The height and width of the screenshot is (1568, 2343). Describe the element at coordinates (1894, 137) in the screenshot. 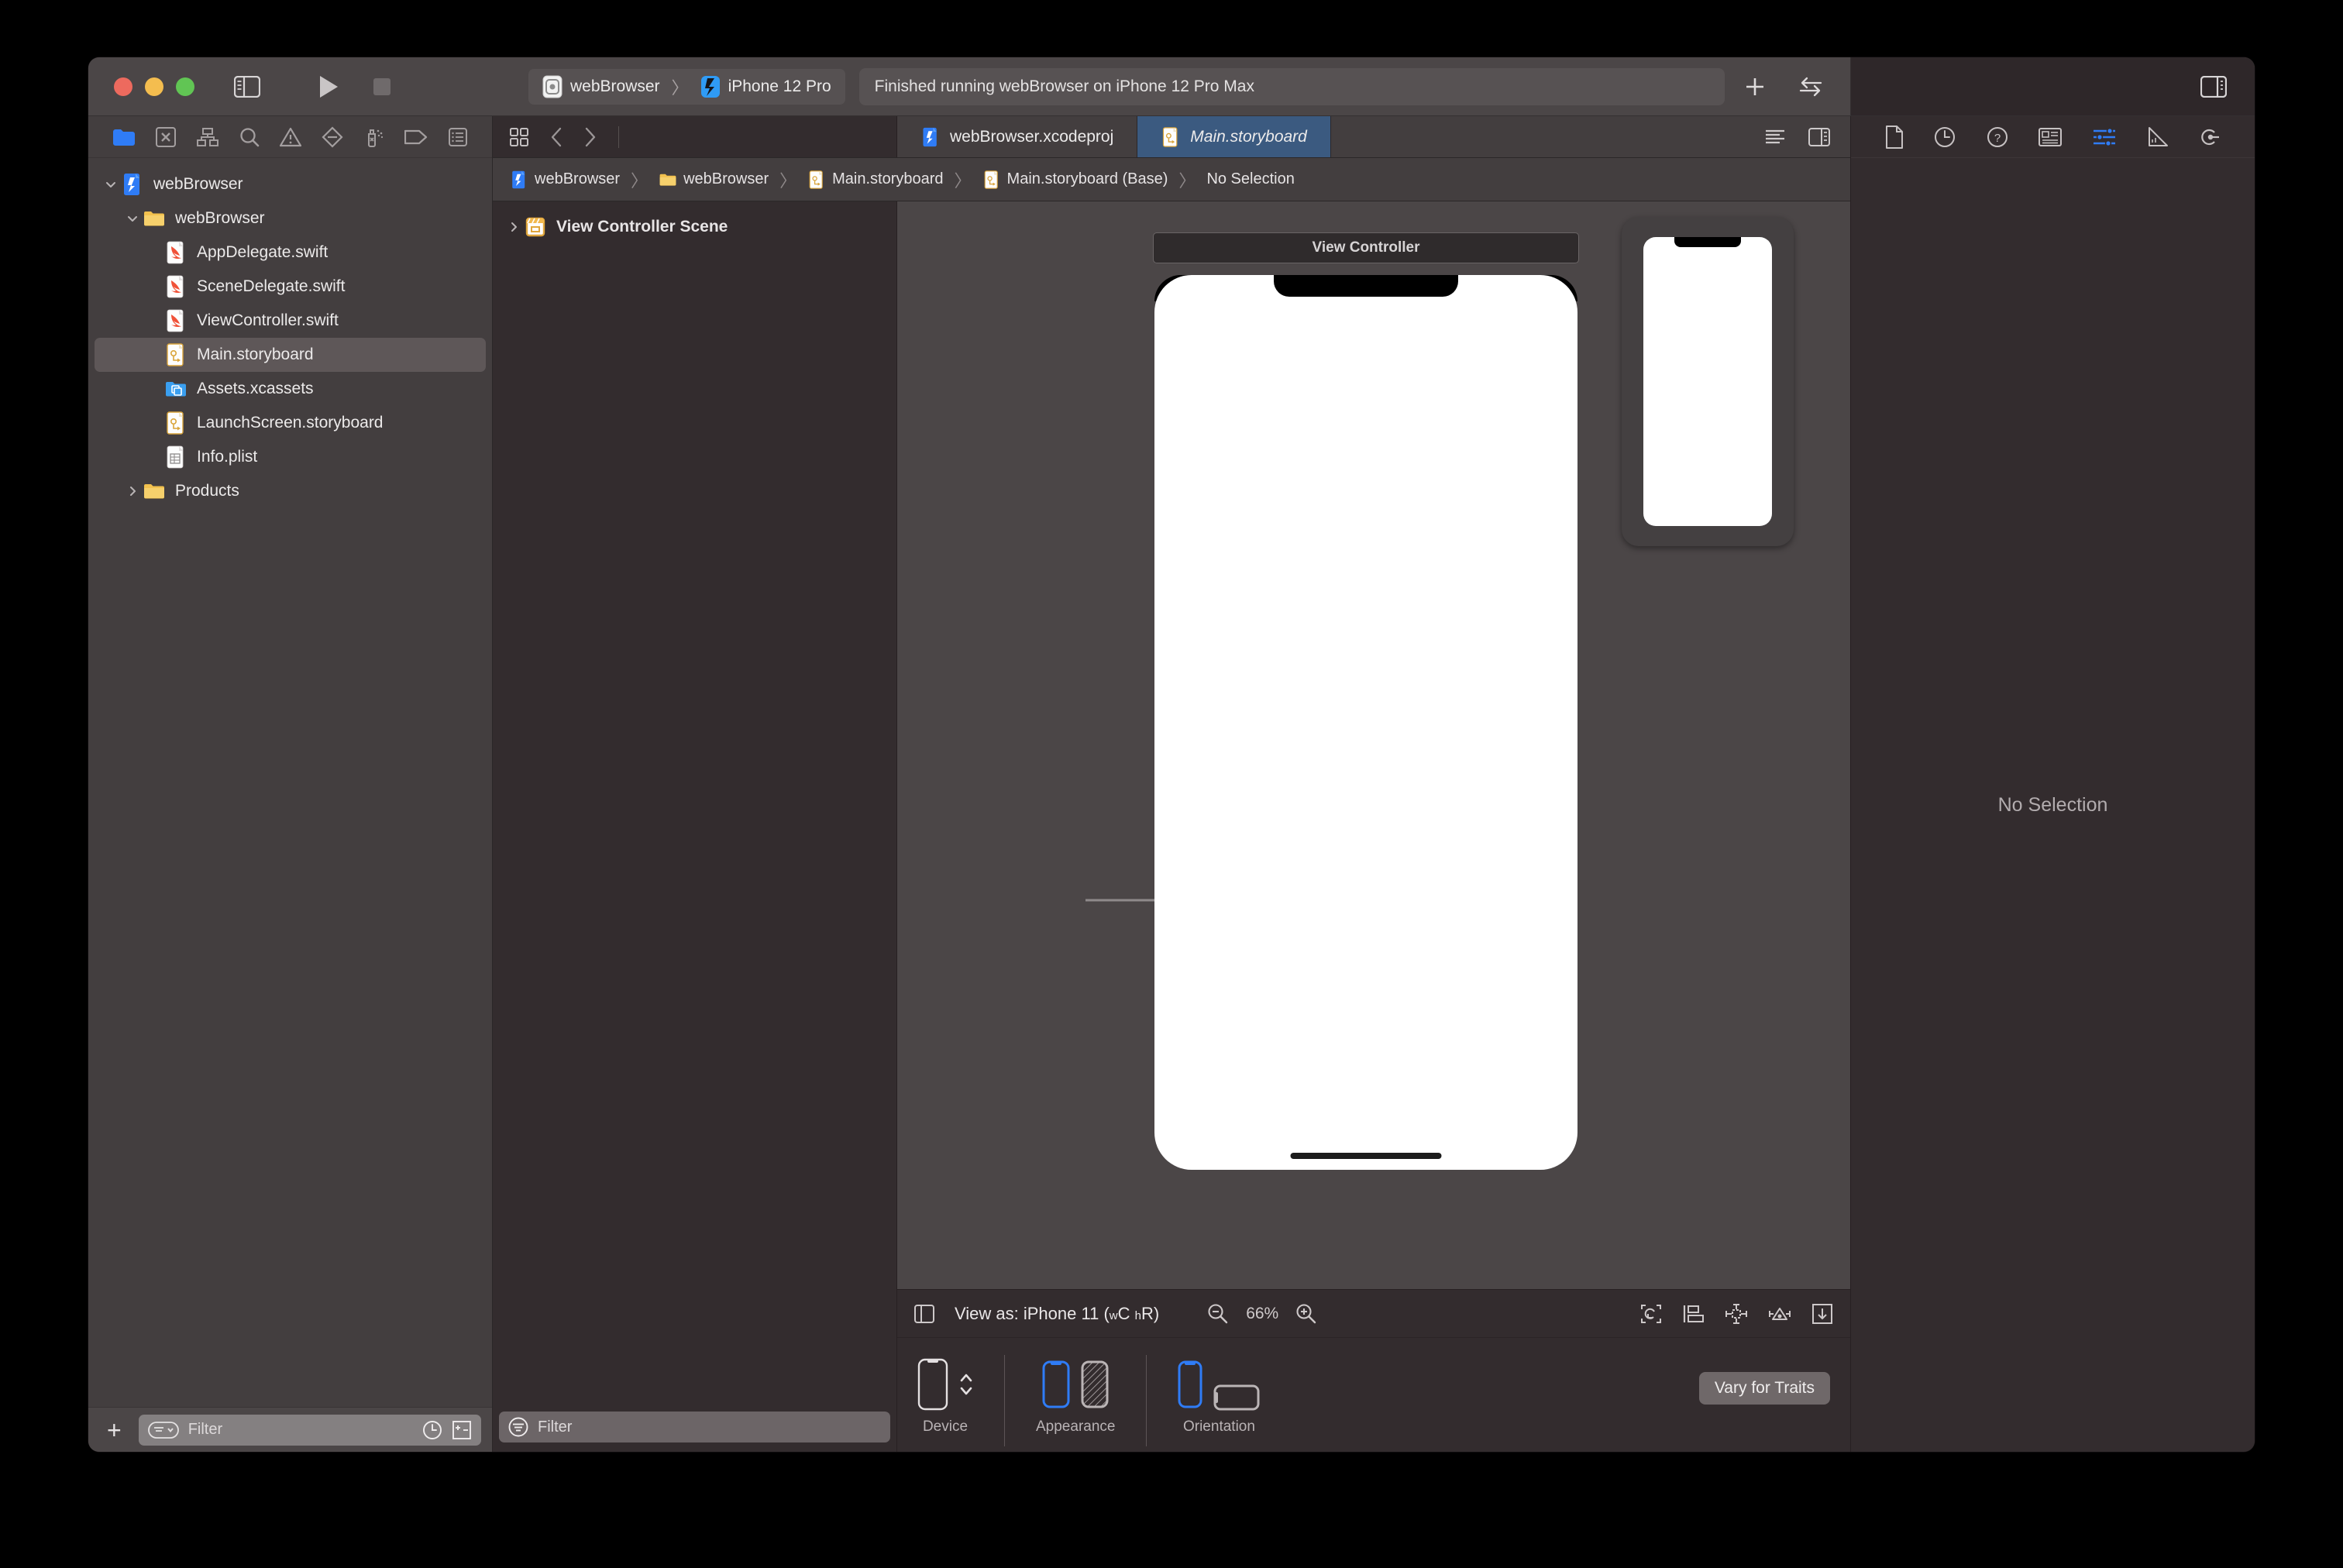

I see `file-inspector-tab` at that location.